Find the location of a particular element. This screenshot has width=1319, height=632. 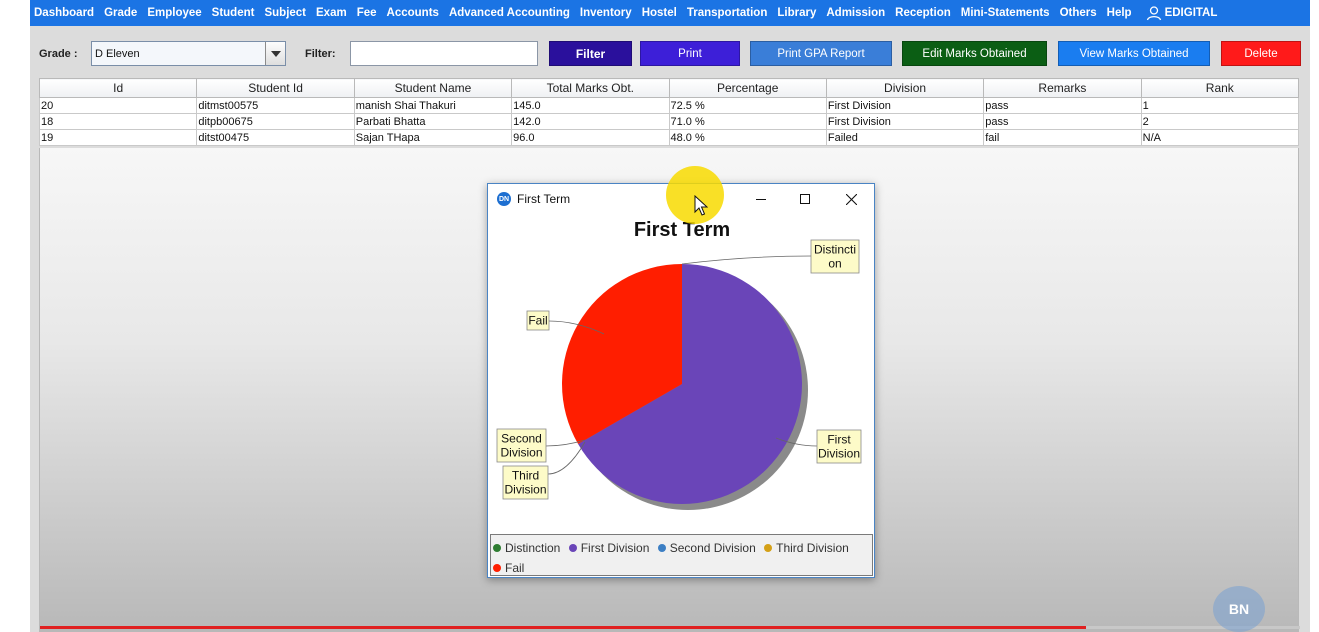

close-button is located at coordinates (851, 199).